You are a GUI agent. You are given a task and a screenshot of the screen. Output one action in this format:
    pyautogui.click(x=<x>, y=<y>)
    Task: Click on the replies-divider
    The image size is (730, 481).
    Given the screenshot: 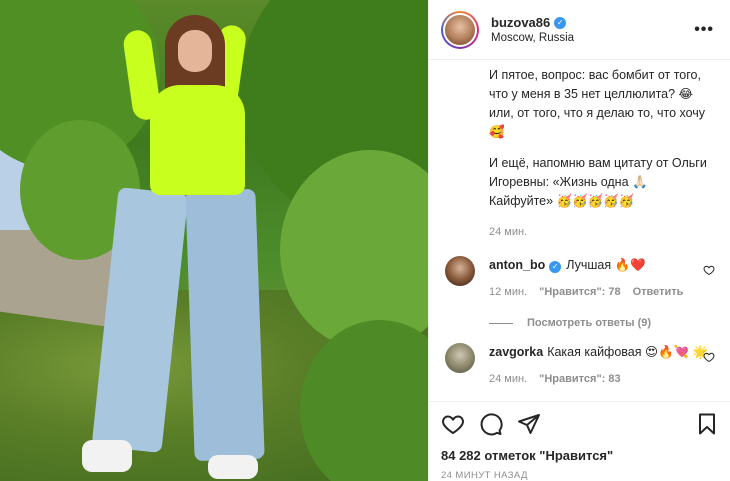 What is the action you would take?
    pyautogui.click(x=501, y=323)
    